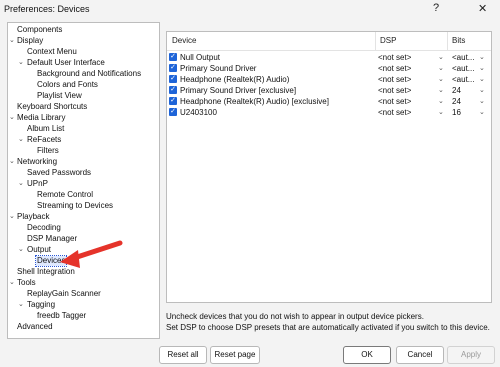 The width and height of the screenshot is (500, 367). Describe the element at coordinates (91, 254) in the screenshot. I see `annotation-arrow-icon` at that location.